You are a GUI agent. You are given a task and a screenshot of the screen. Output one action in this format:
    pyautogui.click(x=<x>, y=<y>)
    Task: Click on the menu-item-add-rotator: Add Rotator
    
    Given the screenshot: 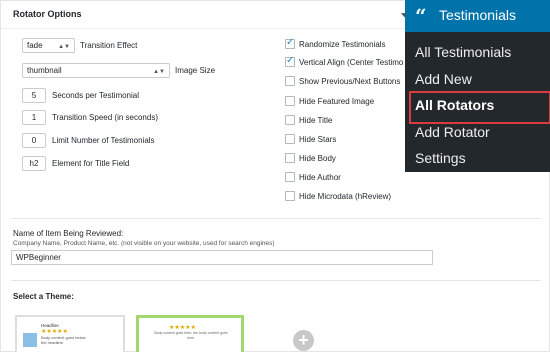 What is the action you would take?
    pyautogui.click(x=452, y=132)
    